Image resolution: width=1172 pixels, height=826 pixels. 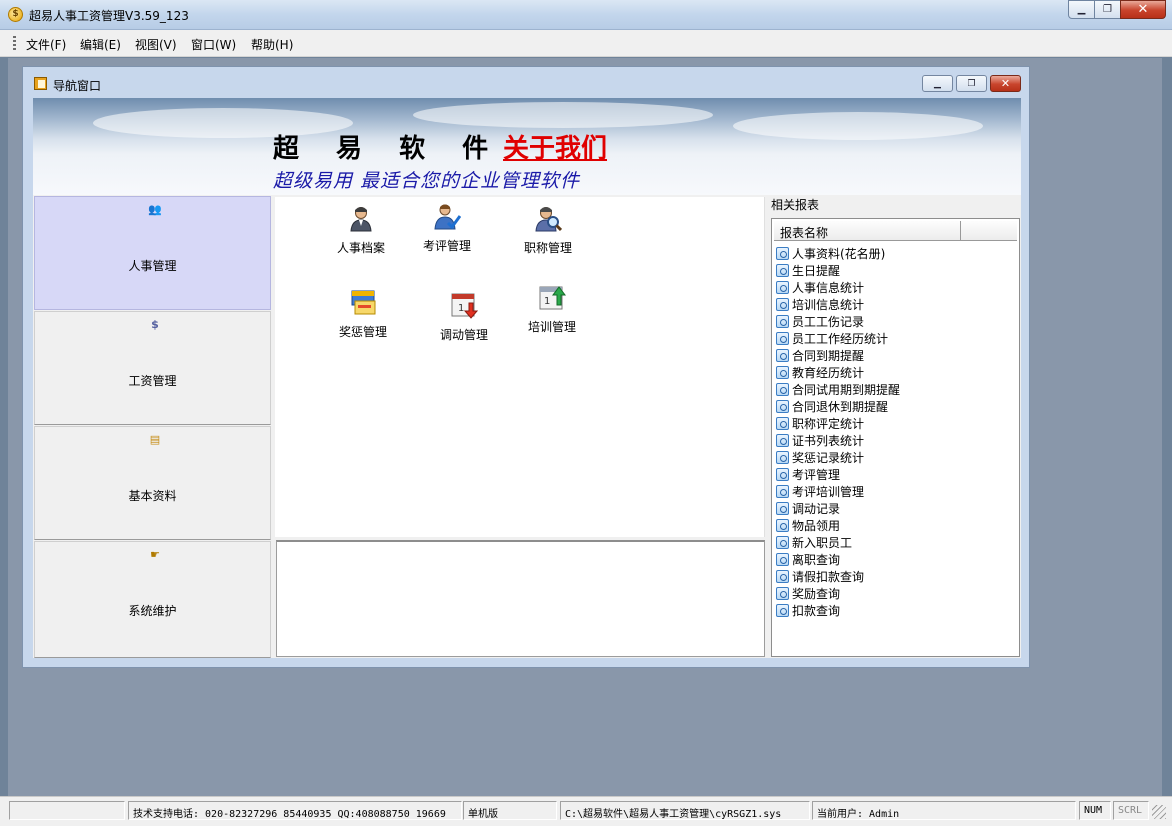 I want to click on report-item-label: 合同试用期到期提醒, so click(x=846, y=390).